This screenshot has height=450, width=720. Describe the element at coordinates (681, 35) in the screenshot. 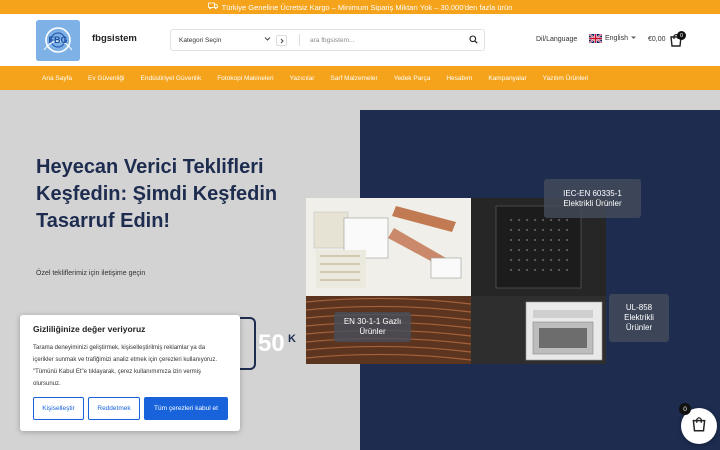

I see `cart-count-badge: 0` at that location.